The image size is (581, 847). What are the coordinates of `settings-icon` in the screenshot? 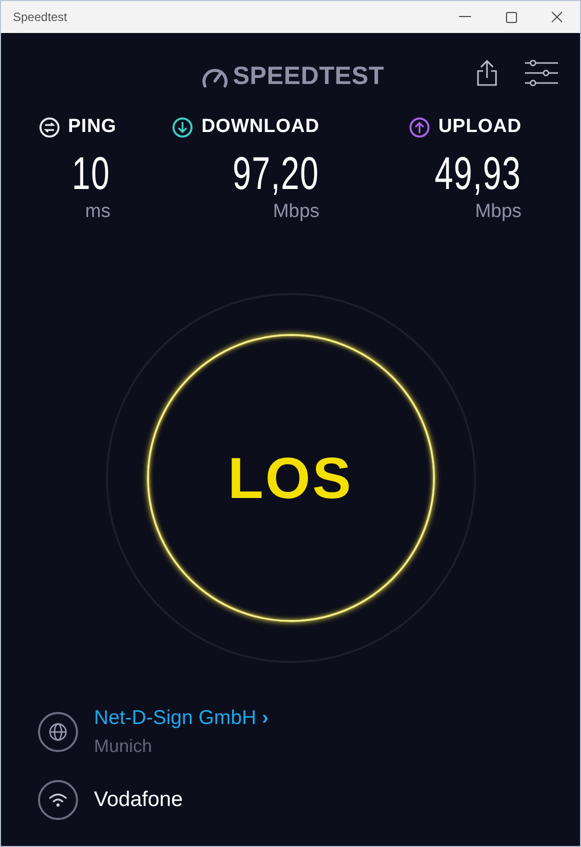 It's located at (541, 73).